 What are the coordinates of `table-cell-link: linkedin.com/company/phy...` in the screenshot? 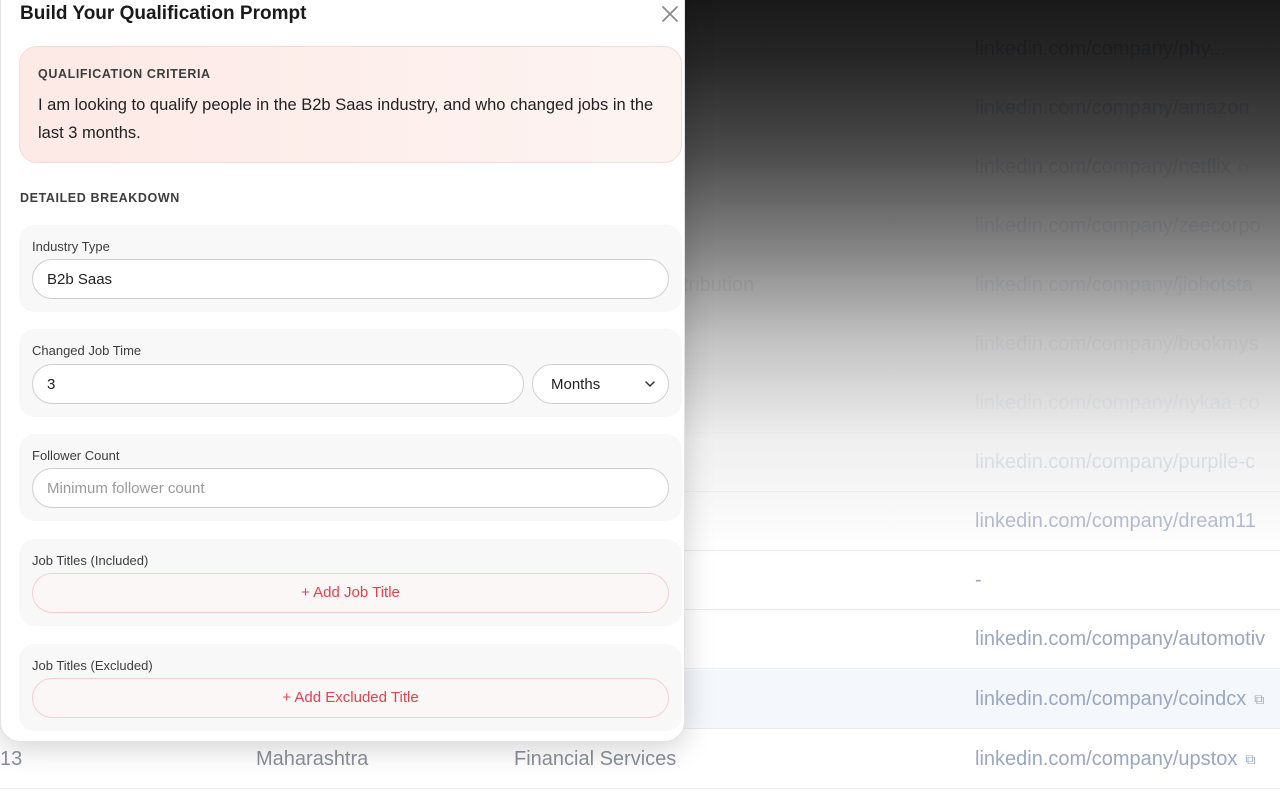 It's located at (1127, 49).